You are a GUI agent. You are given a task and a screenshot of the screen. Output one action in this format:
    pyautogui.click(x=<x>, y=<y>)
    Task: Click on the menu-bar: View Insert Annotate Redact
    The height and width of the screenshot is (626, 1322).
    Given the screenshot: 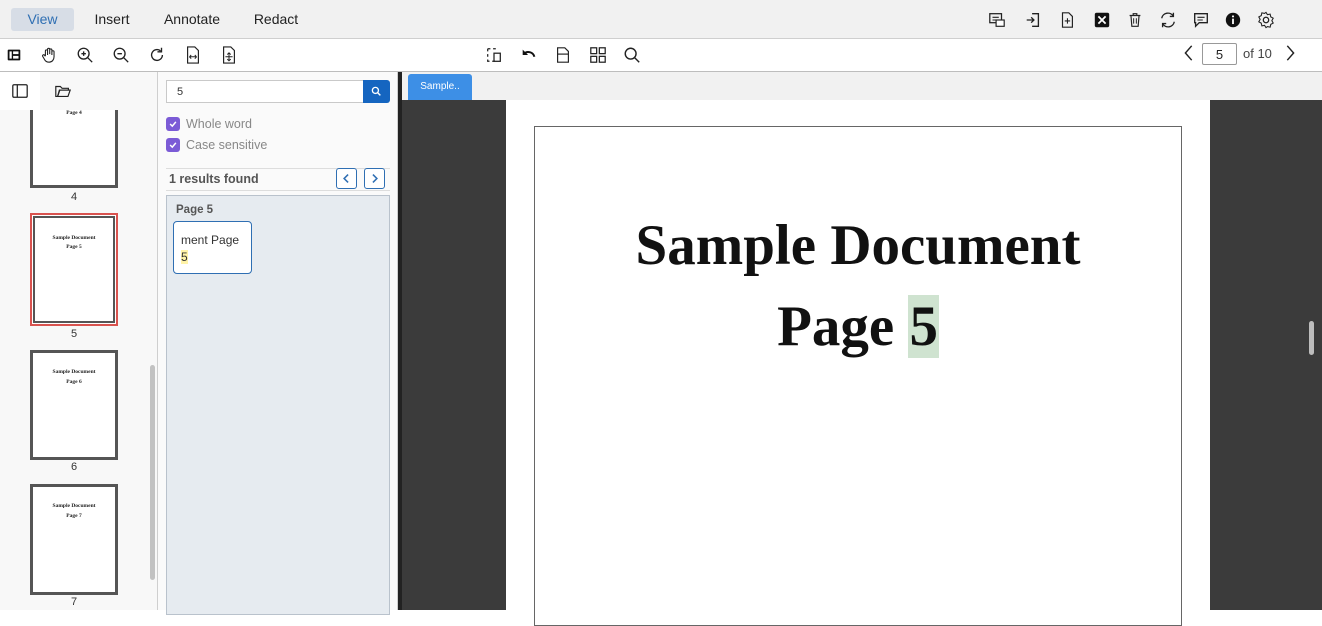 What is the action you would take?
    pyautogui.click(x=661, y=19)
    